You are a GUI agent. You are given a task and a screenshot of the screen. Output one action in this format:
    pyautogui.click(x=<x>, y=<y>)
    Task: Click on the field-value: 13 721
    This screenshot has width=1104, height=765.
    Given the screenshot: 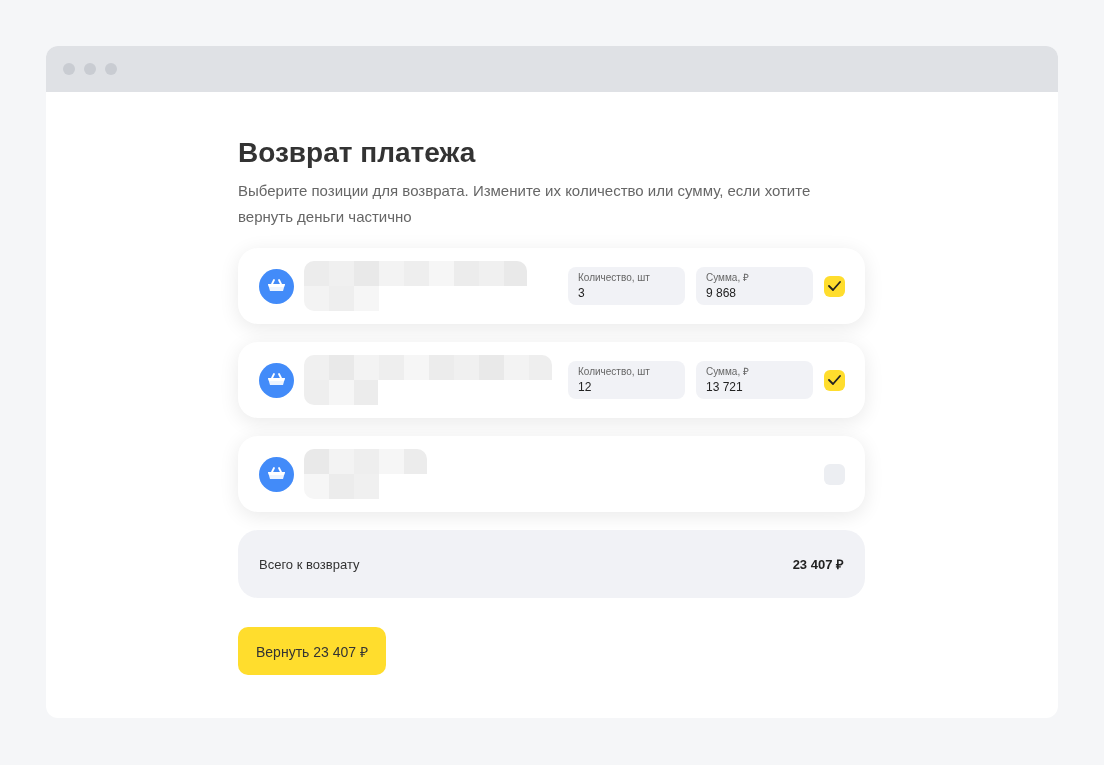 What is the action you would take?
    pyautogui.click(x=725, y=387)
    